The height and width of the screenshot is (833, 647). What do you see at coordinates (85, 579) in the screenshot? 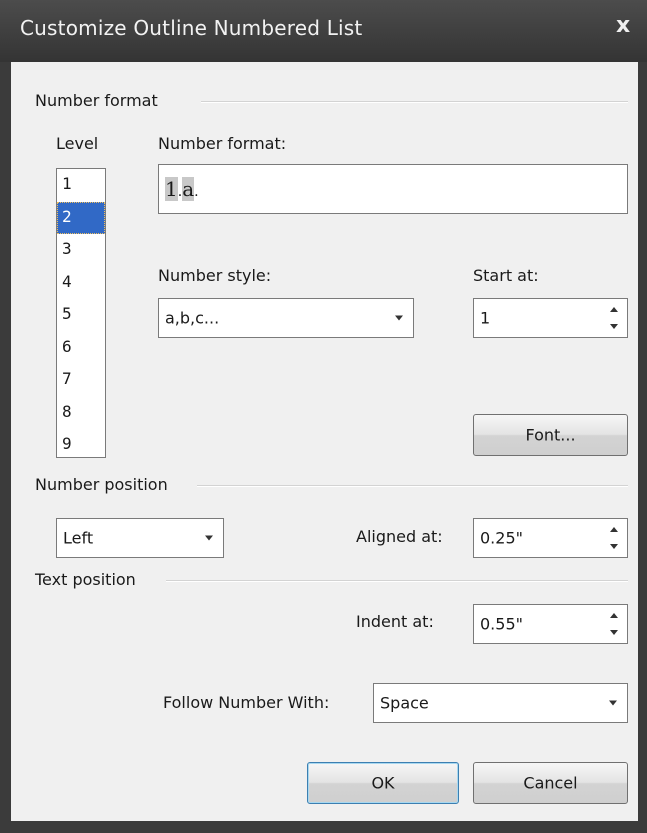
I see `text-position-group-heading: Text position` at bounding box center [85, 579].